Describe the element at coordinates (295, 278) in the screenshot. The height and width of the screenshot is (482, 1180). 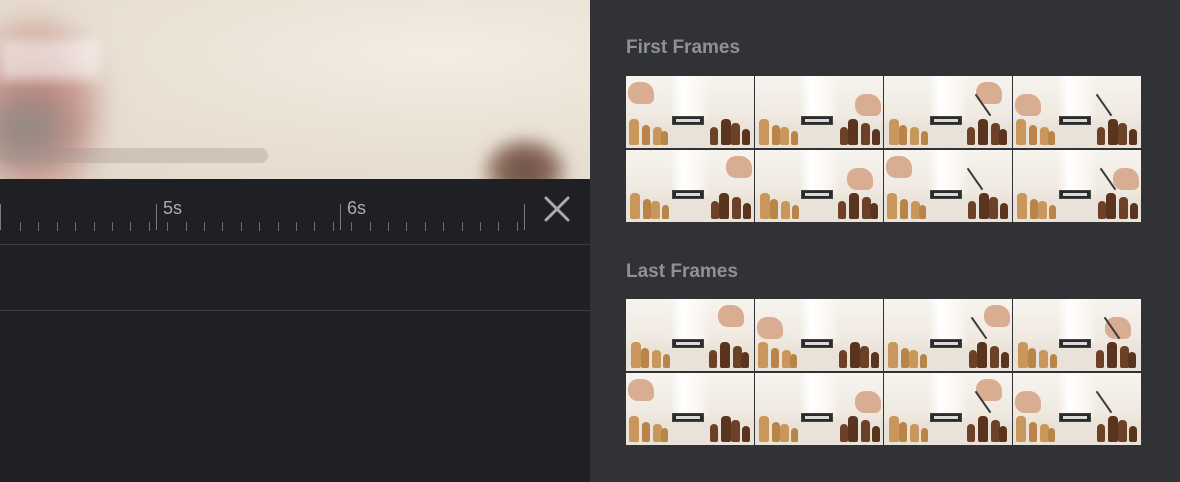
I see `timeline-track` at that location.